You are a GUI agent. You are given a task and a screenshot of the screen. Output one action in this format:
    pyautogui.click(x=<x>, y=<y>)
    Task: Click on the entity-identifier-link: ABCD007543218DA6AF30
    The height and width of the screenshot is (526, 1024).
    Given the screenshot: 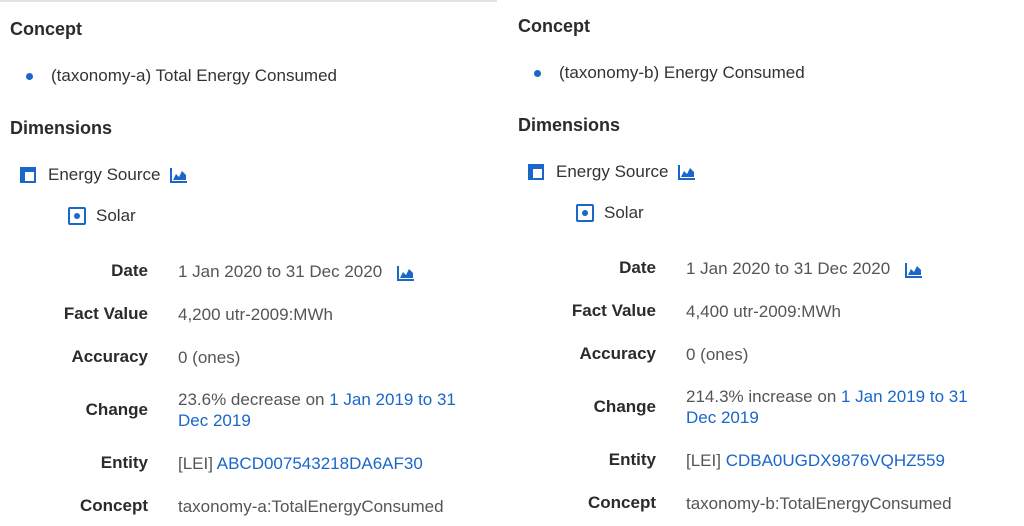 What is the action you would take?
    pyautogui.click(x=320, y=463)
    